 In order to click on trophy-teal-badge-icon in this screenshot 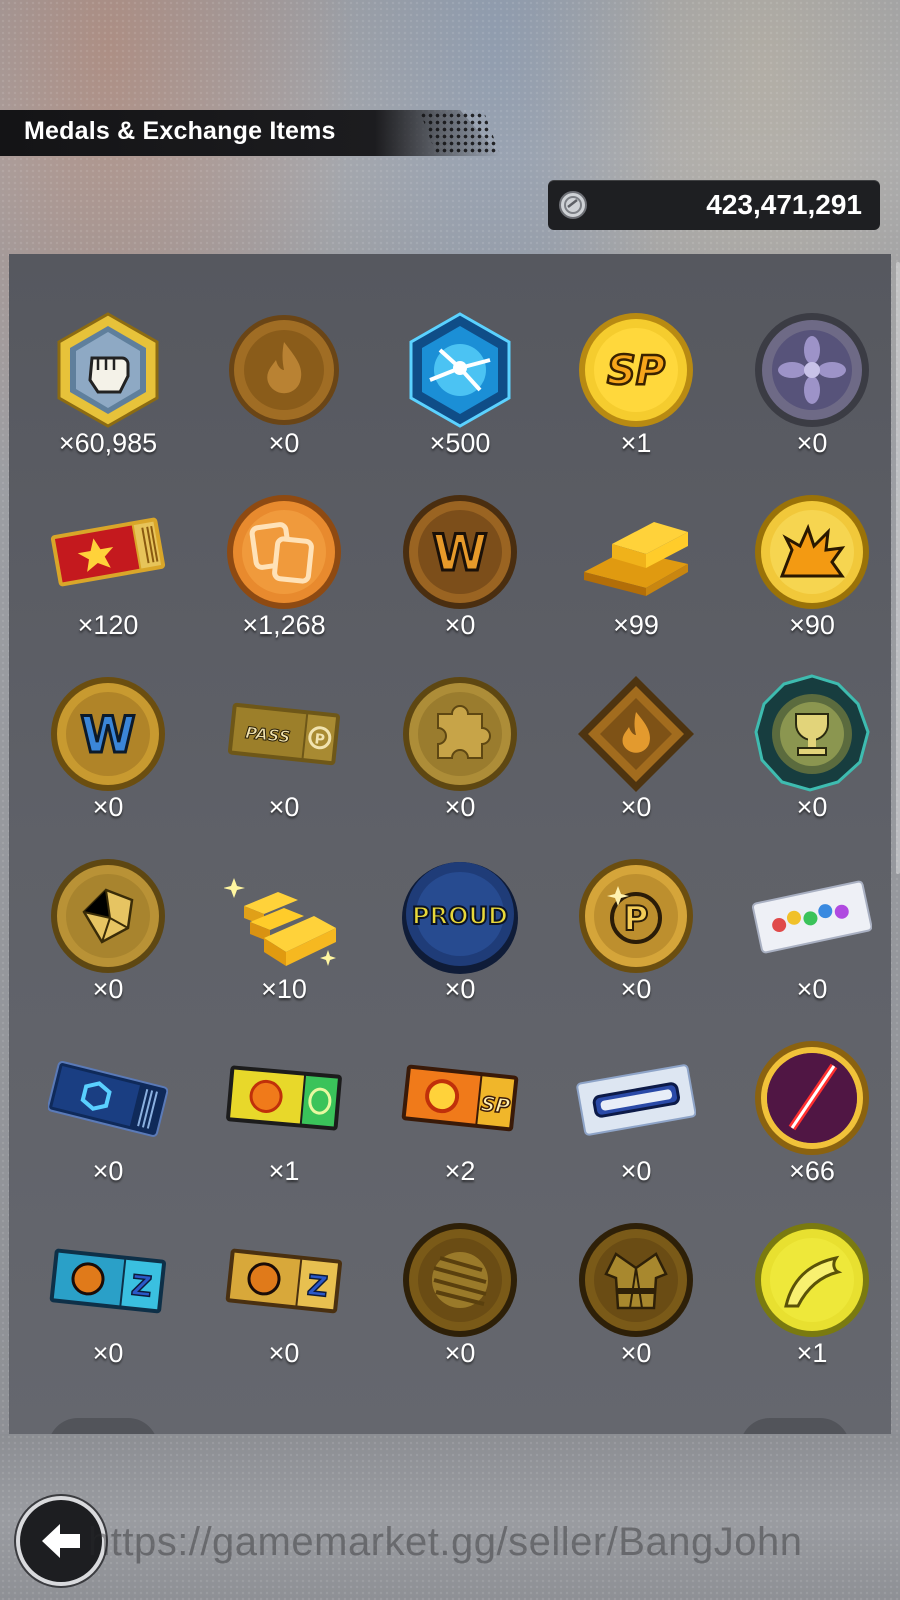, I will do `click(812, 733)`.